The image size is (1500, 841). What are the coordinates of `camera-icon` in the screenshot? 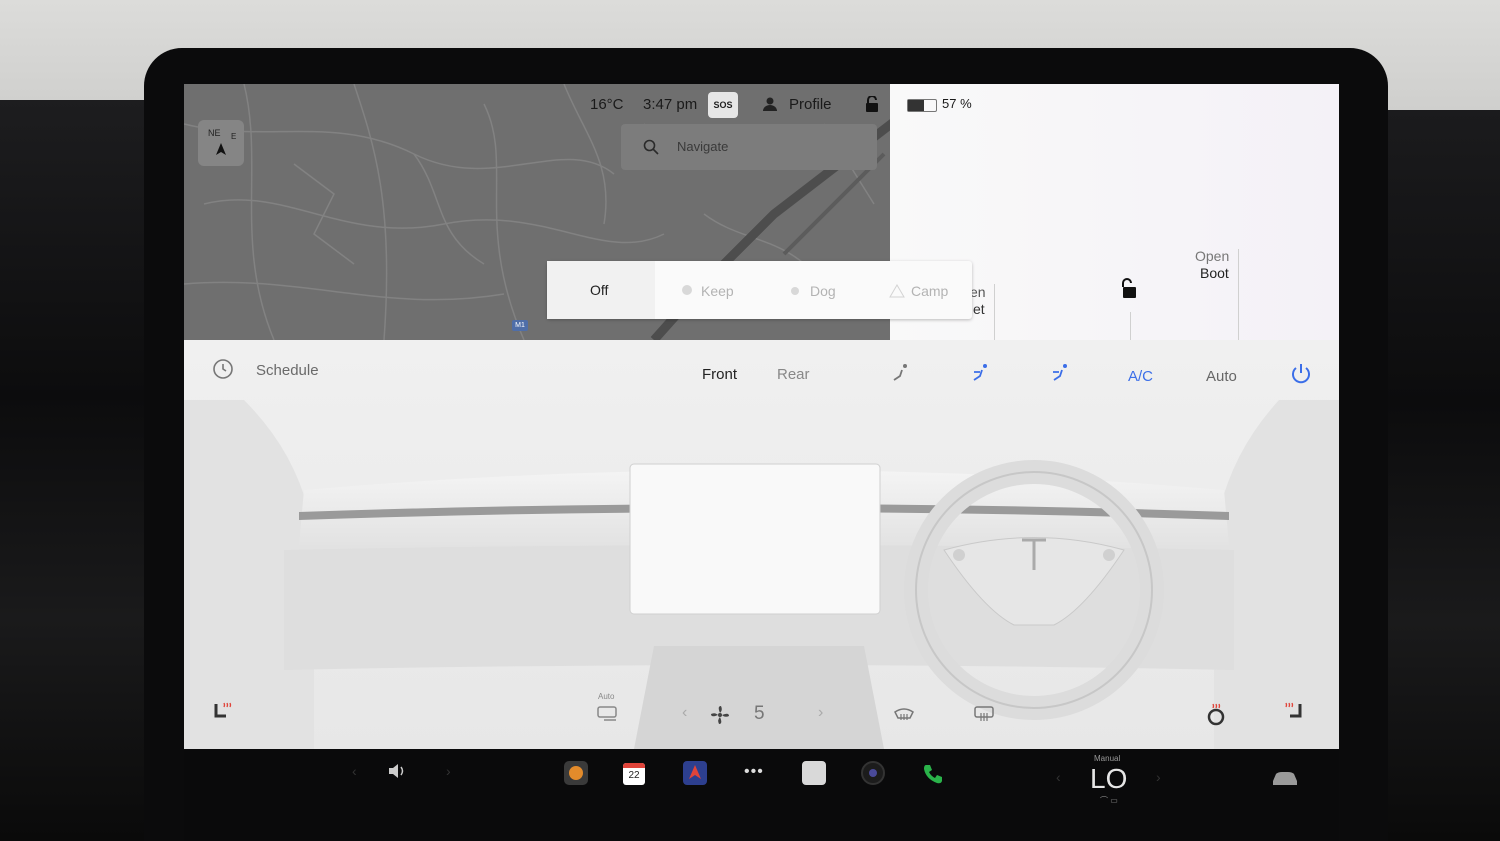 It's located at (873, 773).